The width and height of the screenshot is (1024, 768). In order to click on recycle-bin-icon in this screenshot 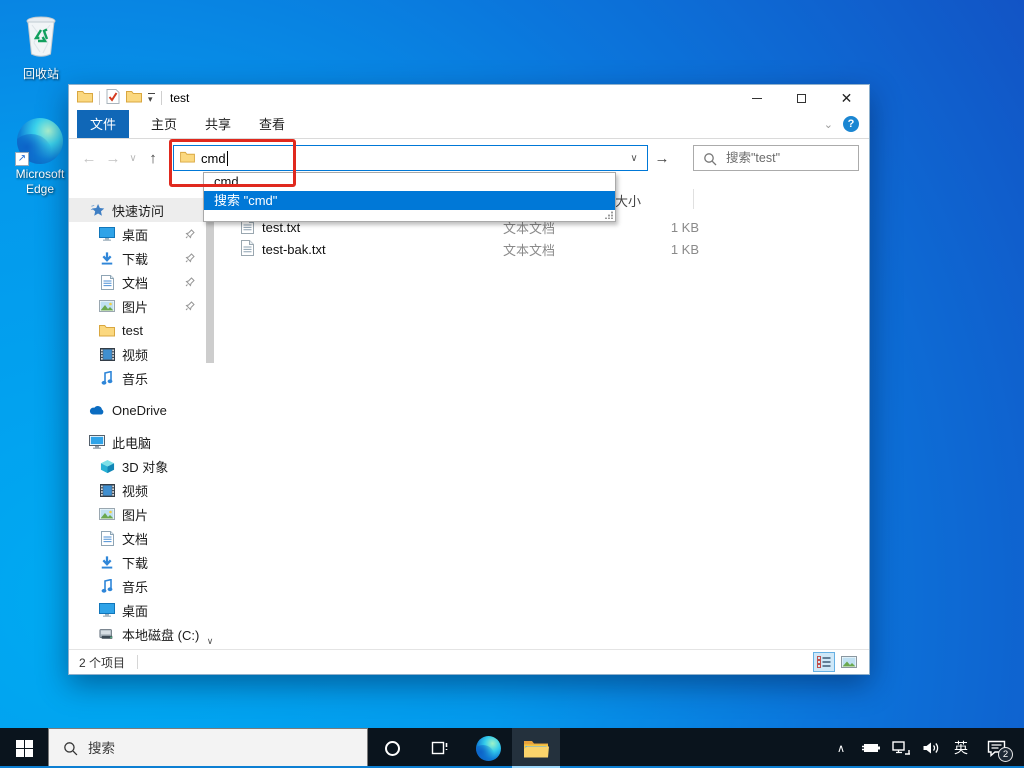, I will do `click(41, 37)`.